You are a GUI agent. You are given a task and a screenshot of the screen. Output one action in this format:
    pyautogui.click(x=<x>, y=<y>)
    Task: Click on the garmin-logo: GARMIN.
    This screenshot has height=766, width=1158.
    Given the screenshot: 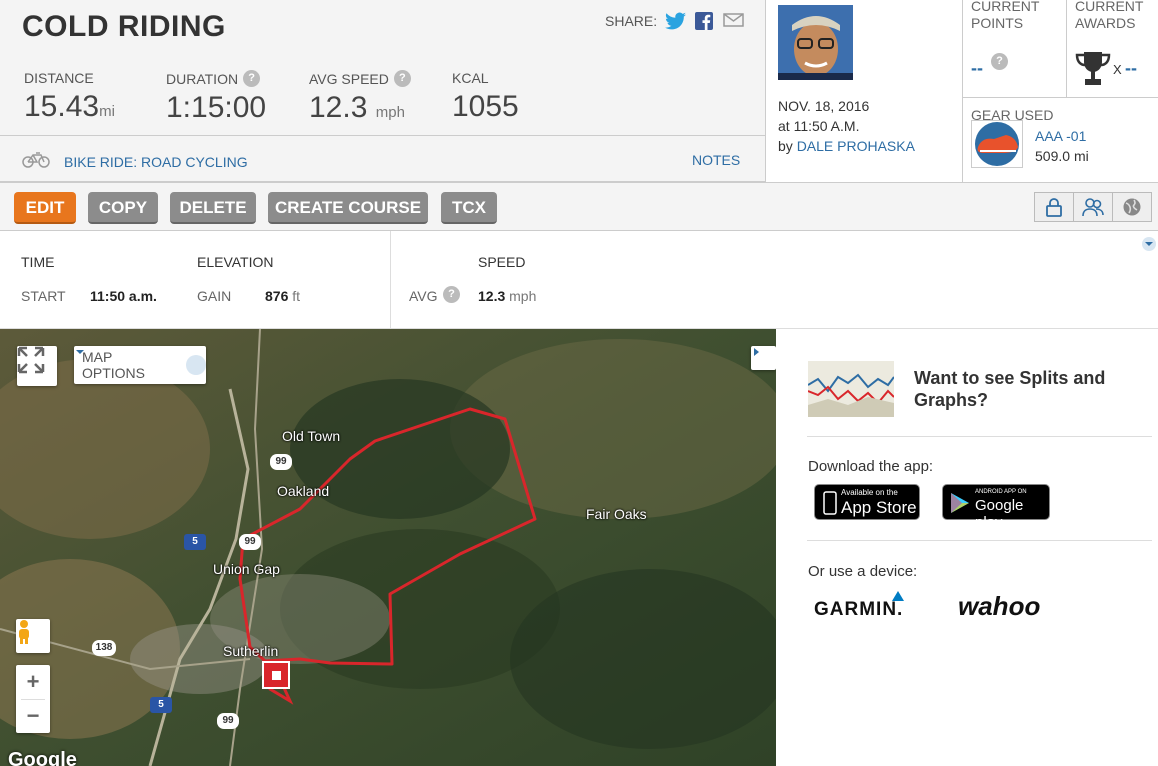 What is the action you would take?
    pyautogui.click(x=859, y=606)
    